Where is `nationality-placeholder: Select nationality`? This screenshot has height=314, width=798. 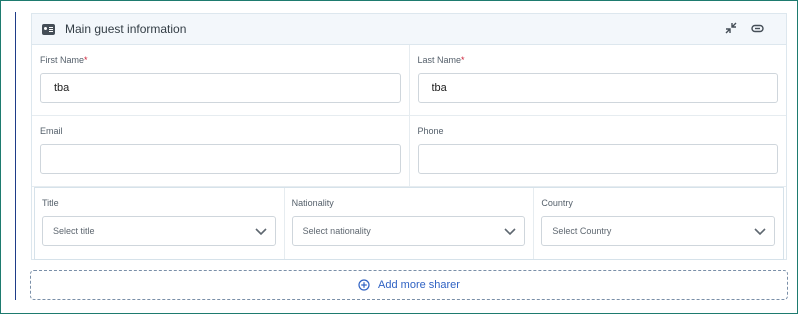
nationality-placeholder: Select nationality is located at coordinates (336, 231).